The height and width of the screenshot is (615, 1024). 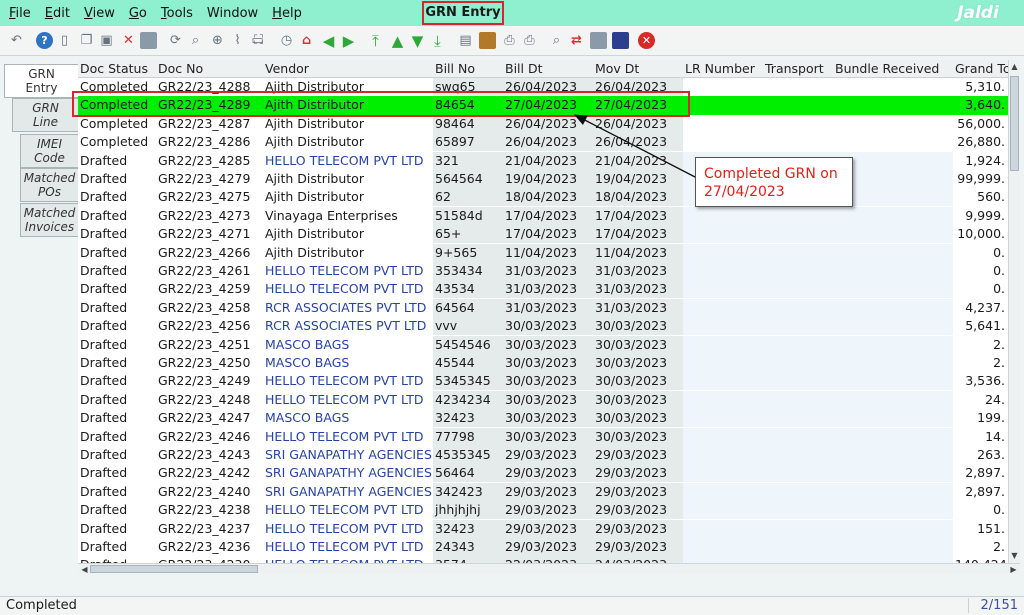 I want to click on col-doc-status: Doc Status, so click(x=117, y=69).